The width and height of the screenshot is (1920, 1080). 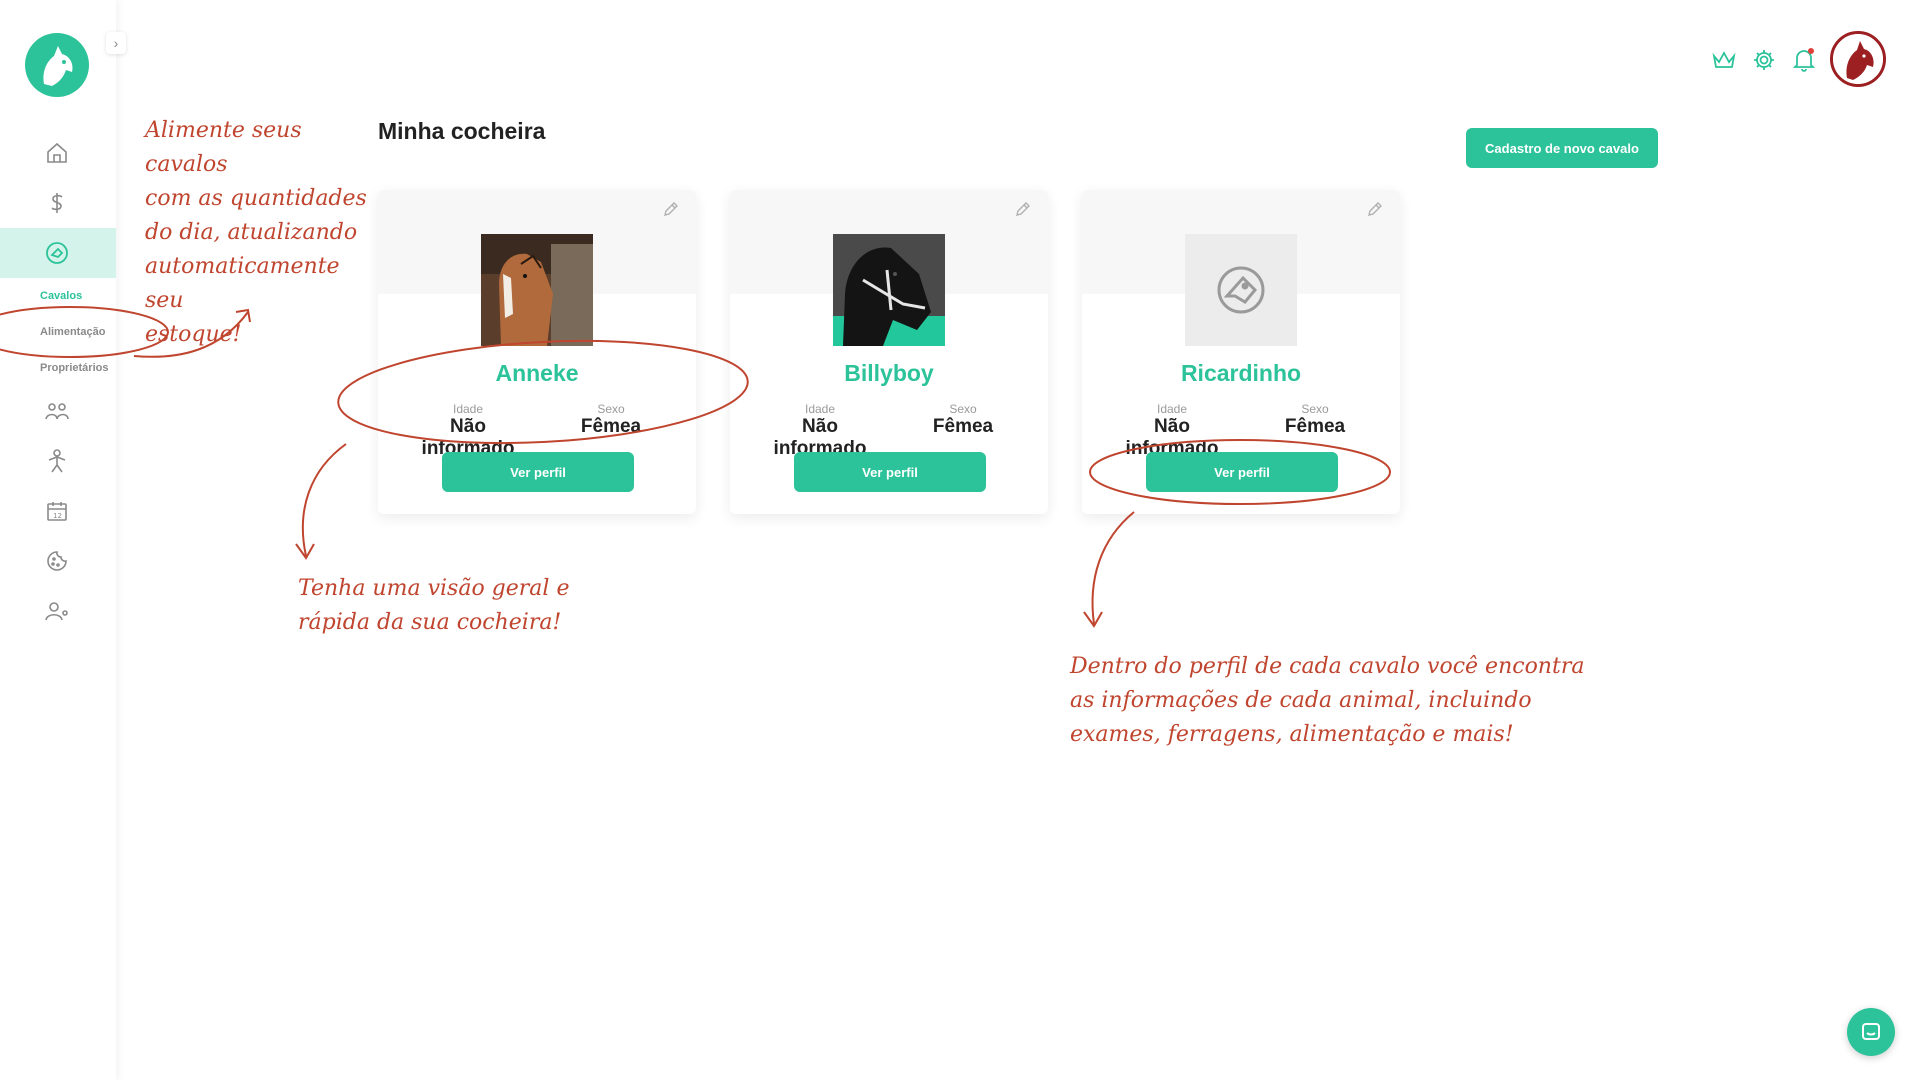 I want to click on annotation-line: automaticamente seu, so click(x=242, y=283).